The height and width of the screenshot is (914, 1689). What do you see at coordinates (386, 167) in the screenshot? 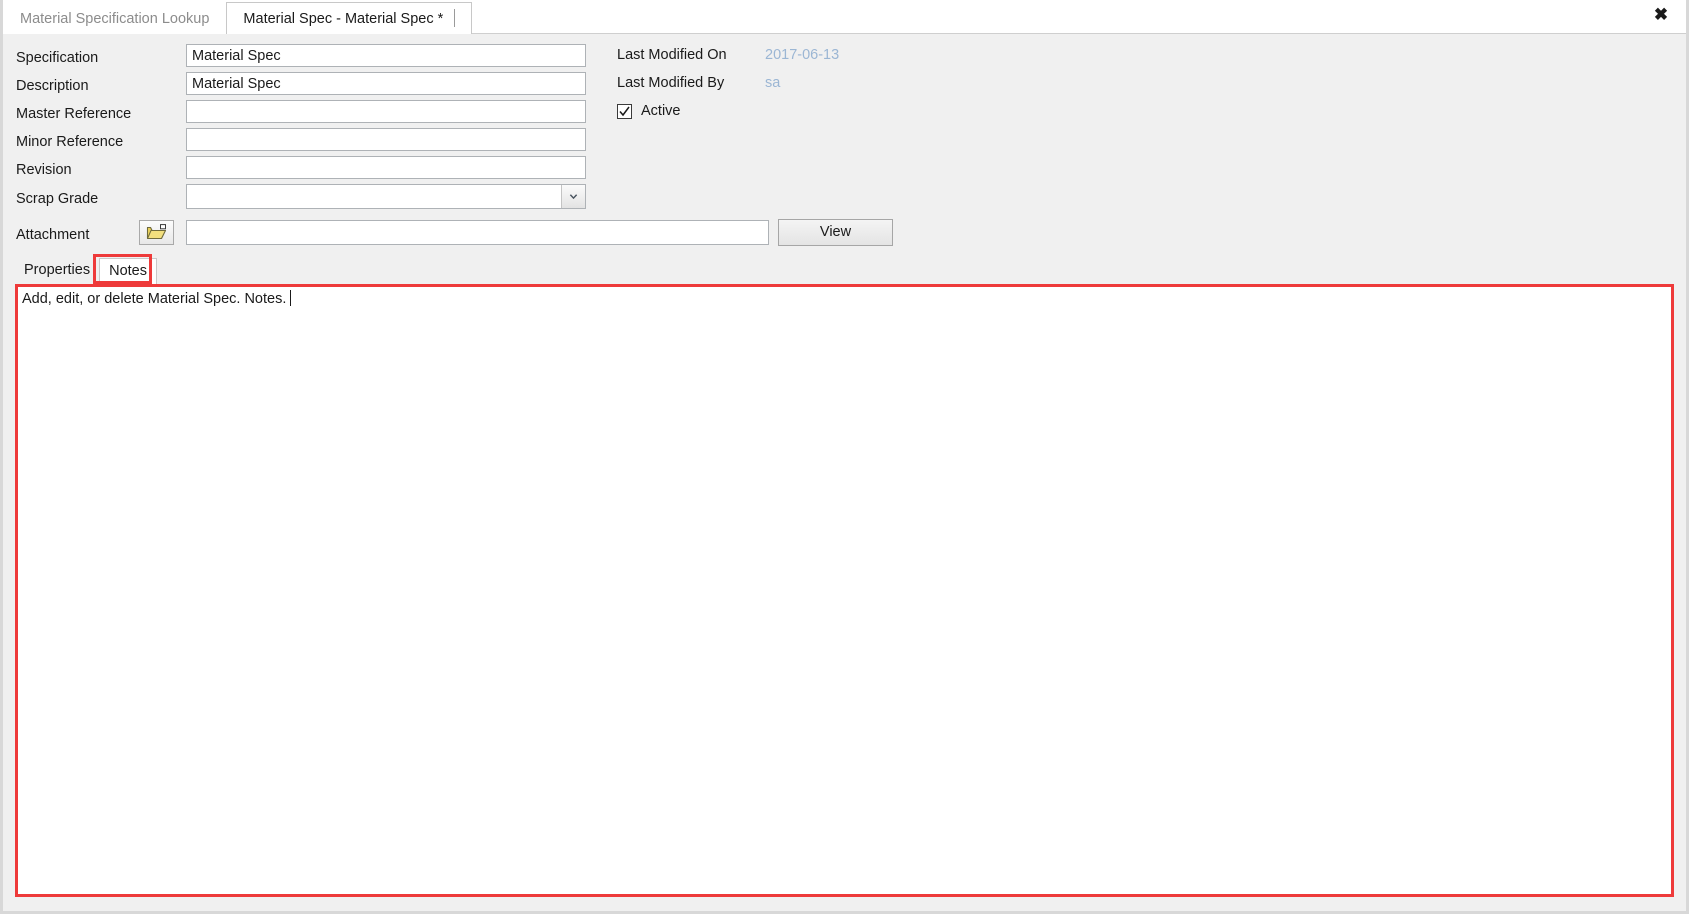
I see `revision-input` at bounding box center [386, 167].